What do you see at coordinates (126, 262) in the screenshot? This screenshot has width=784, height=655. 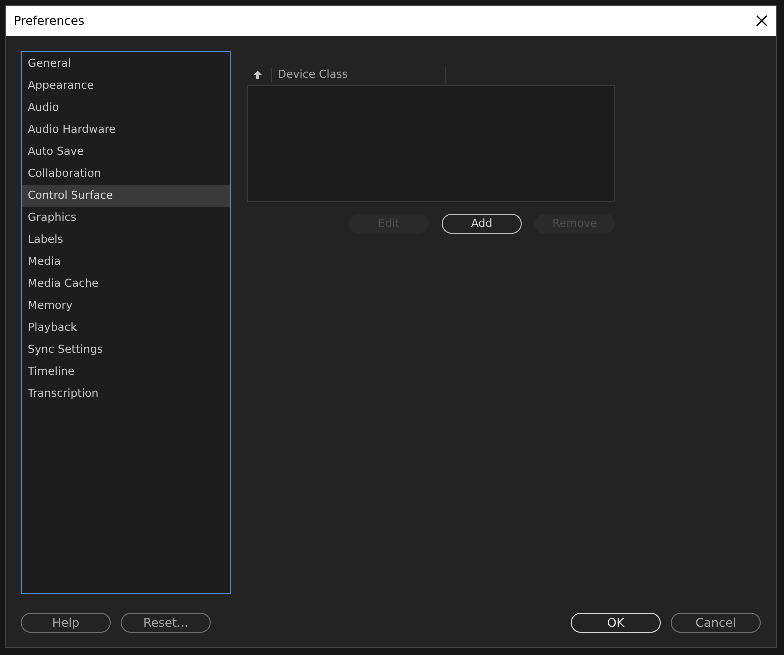 I see `category-item: Media` at bounding box center [126, 262].